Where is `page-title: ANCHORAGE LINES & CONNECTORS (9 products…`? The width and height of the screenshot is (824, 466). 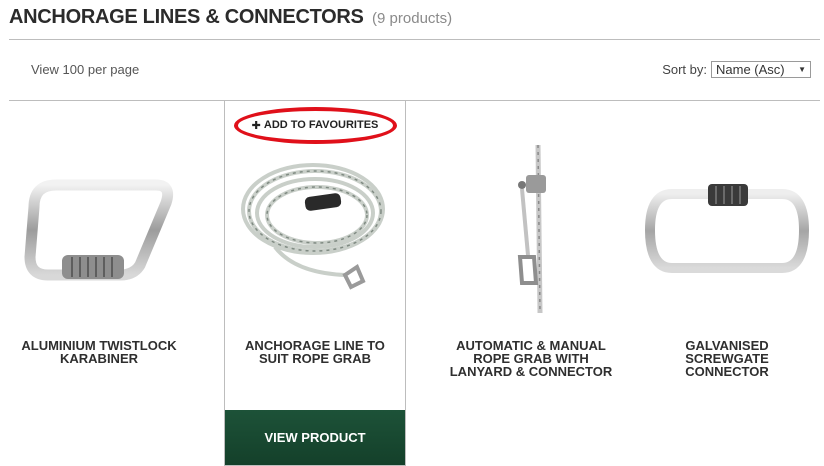 page-title: ANCHORAGE LINES & CONNECTORS (9 products… is located at coordinates (230, 17).